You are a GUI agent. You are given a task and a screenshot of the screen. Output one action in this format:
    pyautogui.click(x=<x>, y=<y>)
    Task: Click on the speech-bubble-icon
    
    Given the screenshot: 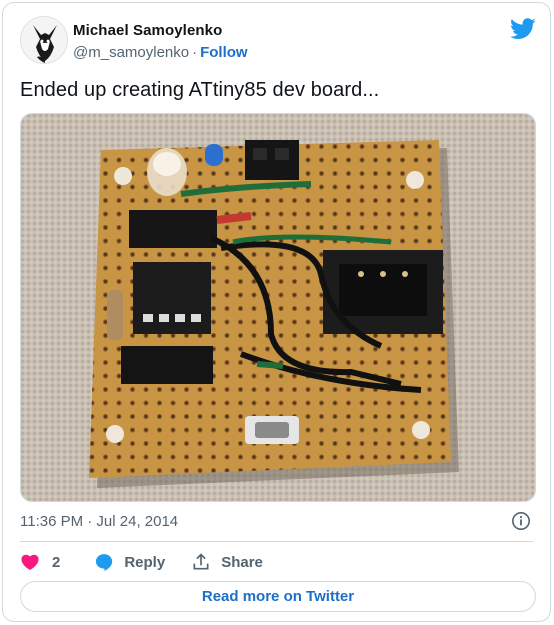 What is the action you would take?
    pyautogui.click(x=104, y=563)
    